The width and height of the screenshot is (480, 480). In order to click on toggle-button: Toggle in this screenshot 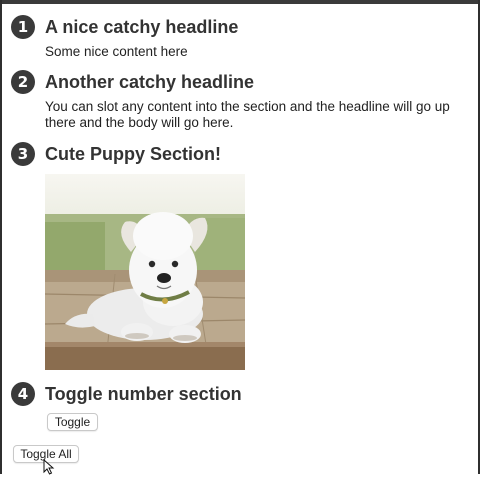, I will do `click(72, 422)`.